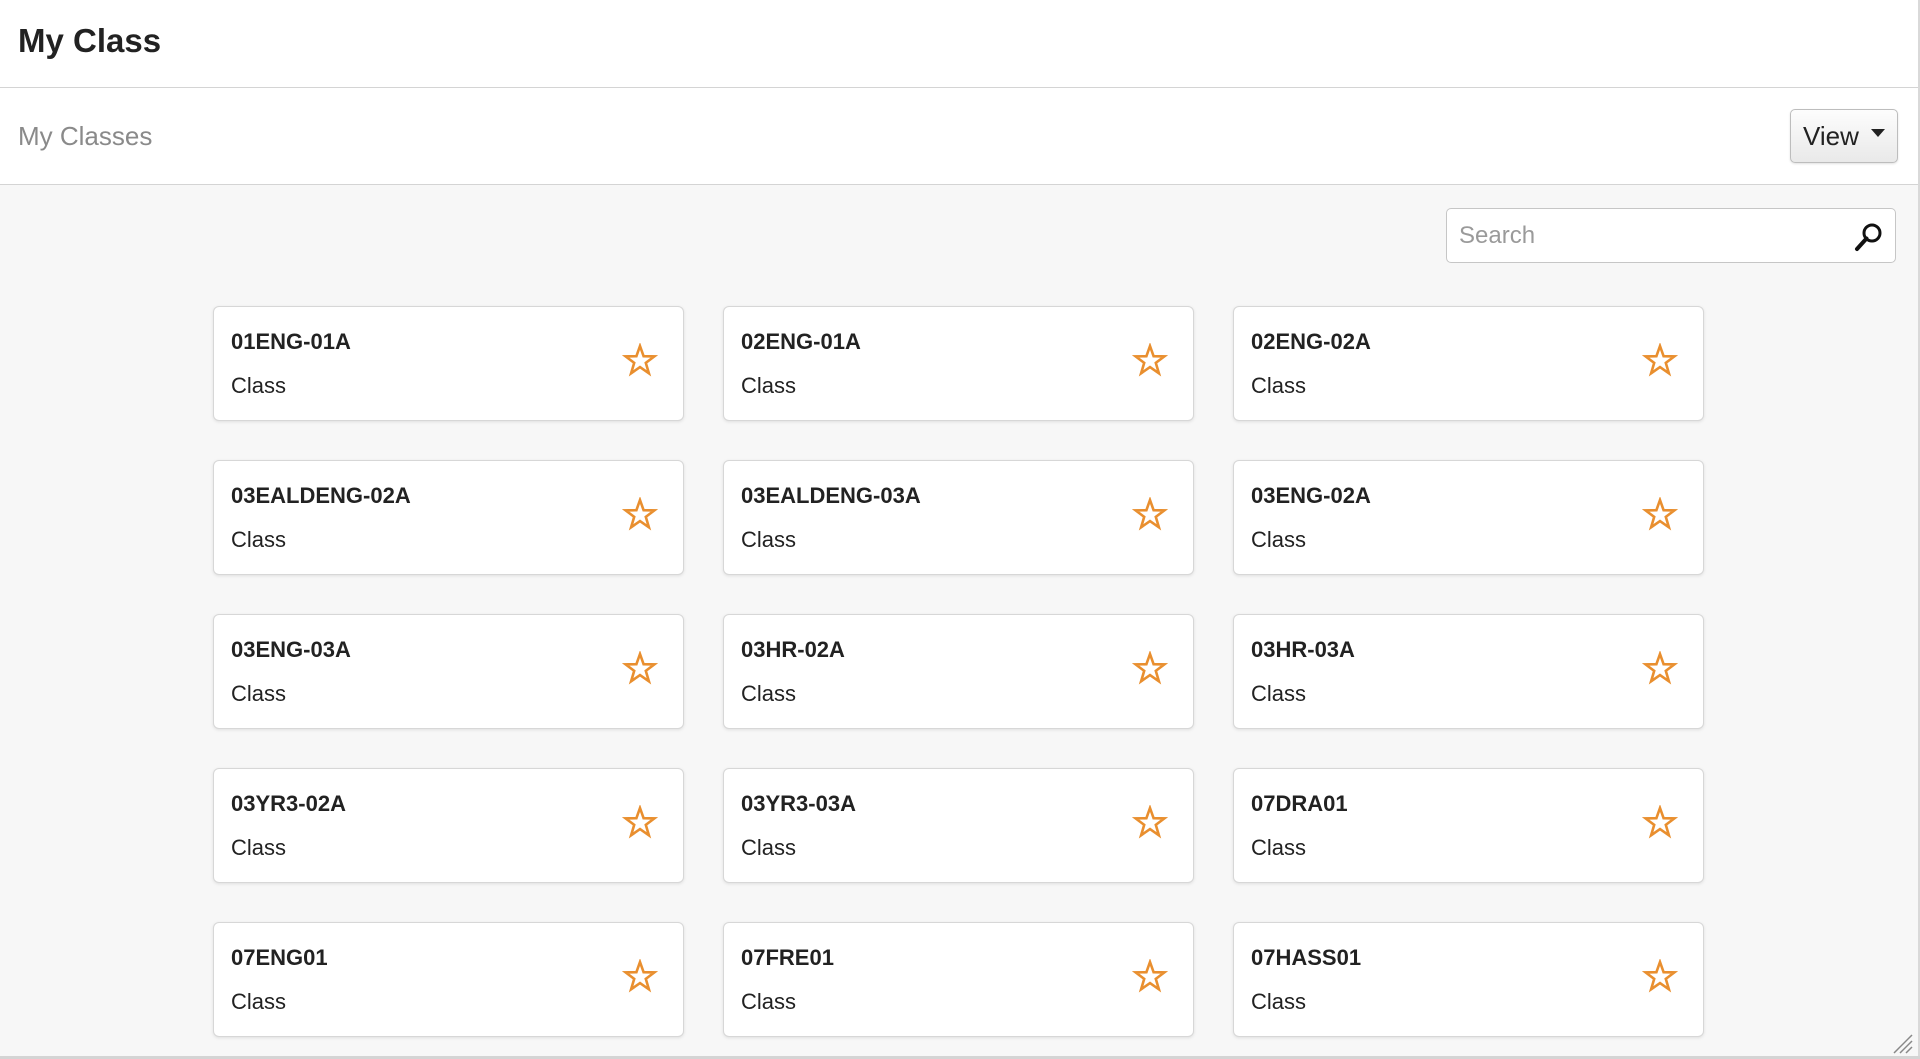 Image resolution: width=1920 pixels, height=1059 pixels. Describe the element at coordinates (787, 957) in the screenshot. I see `class-name: 07FRE01` at that location.